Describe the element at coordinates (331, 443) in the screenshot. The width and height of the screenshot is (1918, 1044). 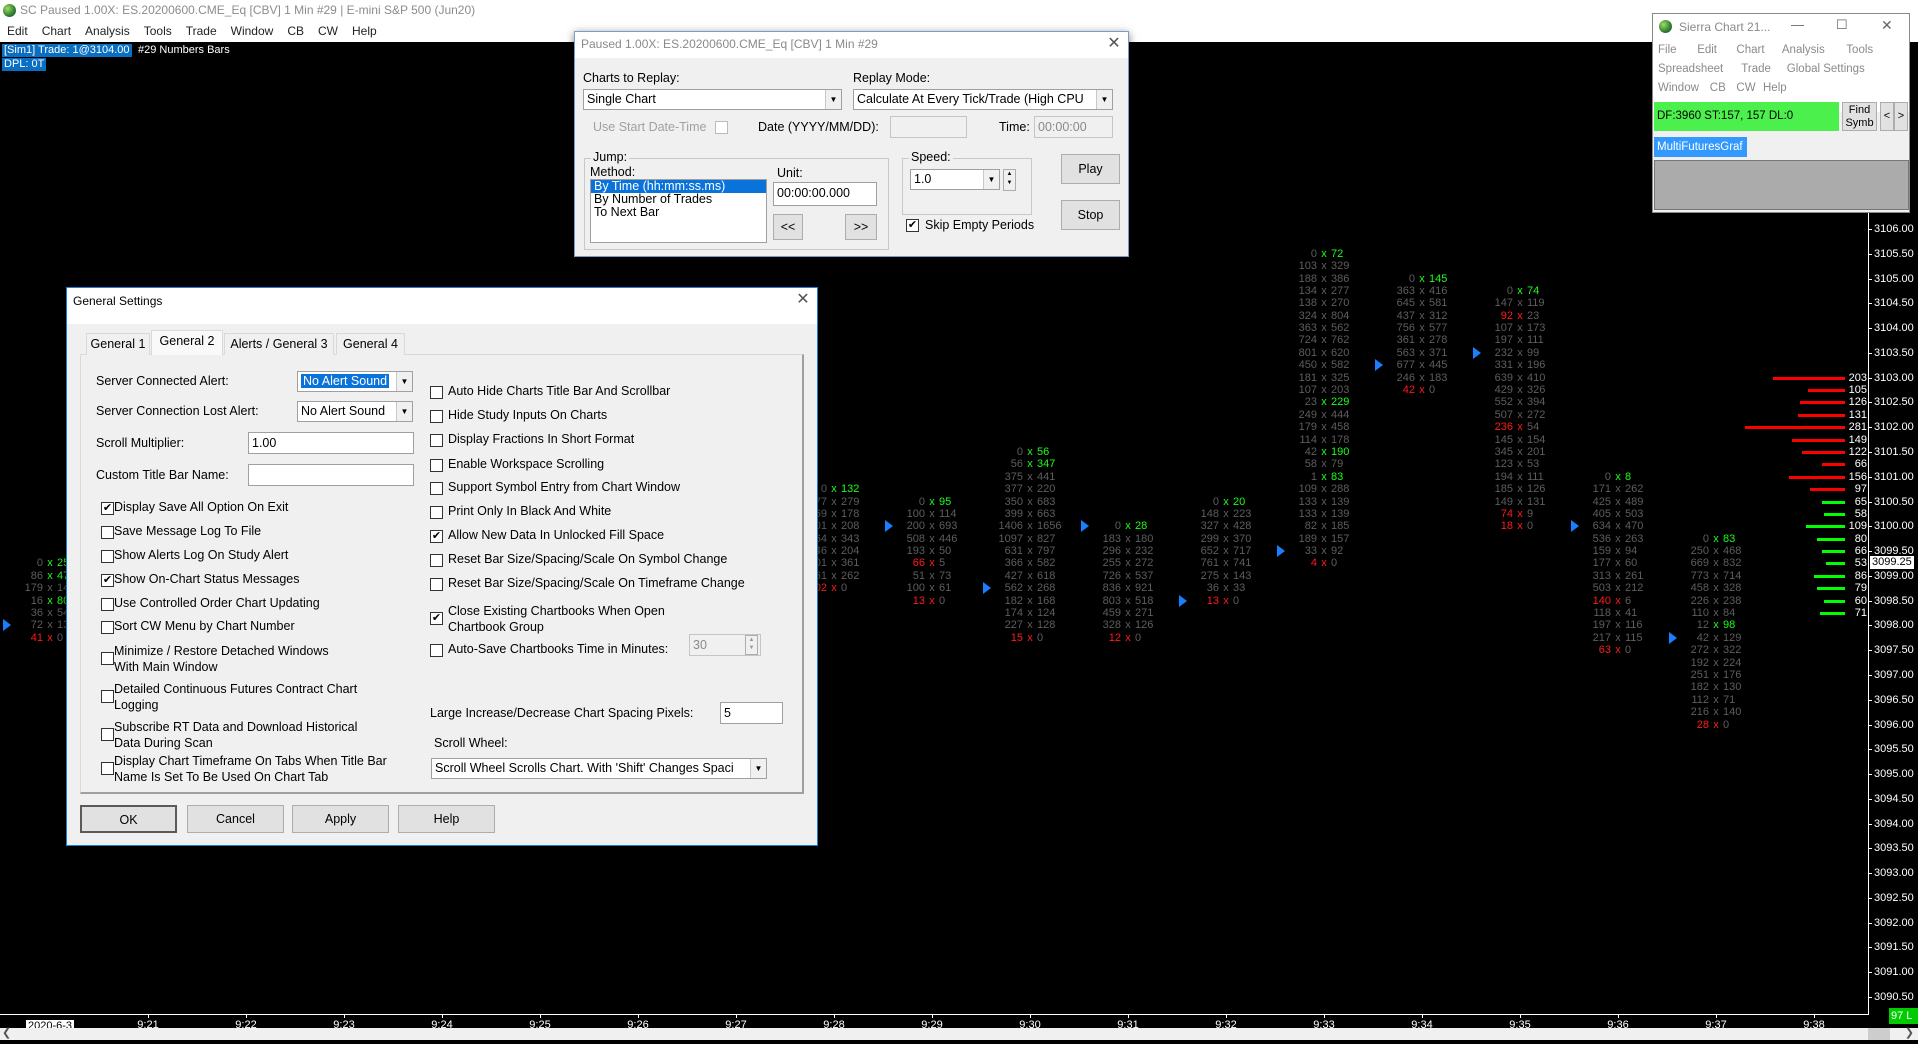
I see `scroll-multiplier-input: 1.00` at that location.